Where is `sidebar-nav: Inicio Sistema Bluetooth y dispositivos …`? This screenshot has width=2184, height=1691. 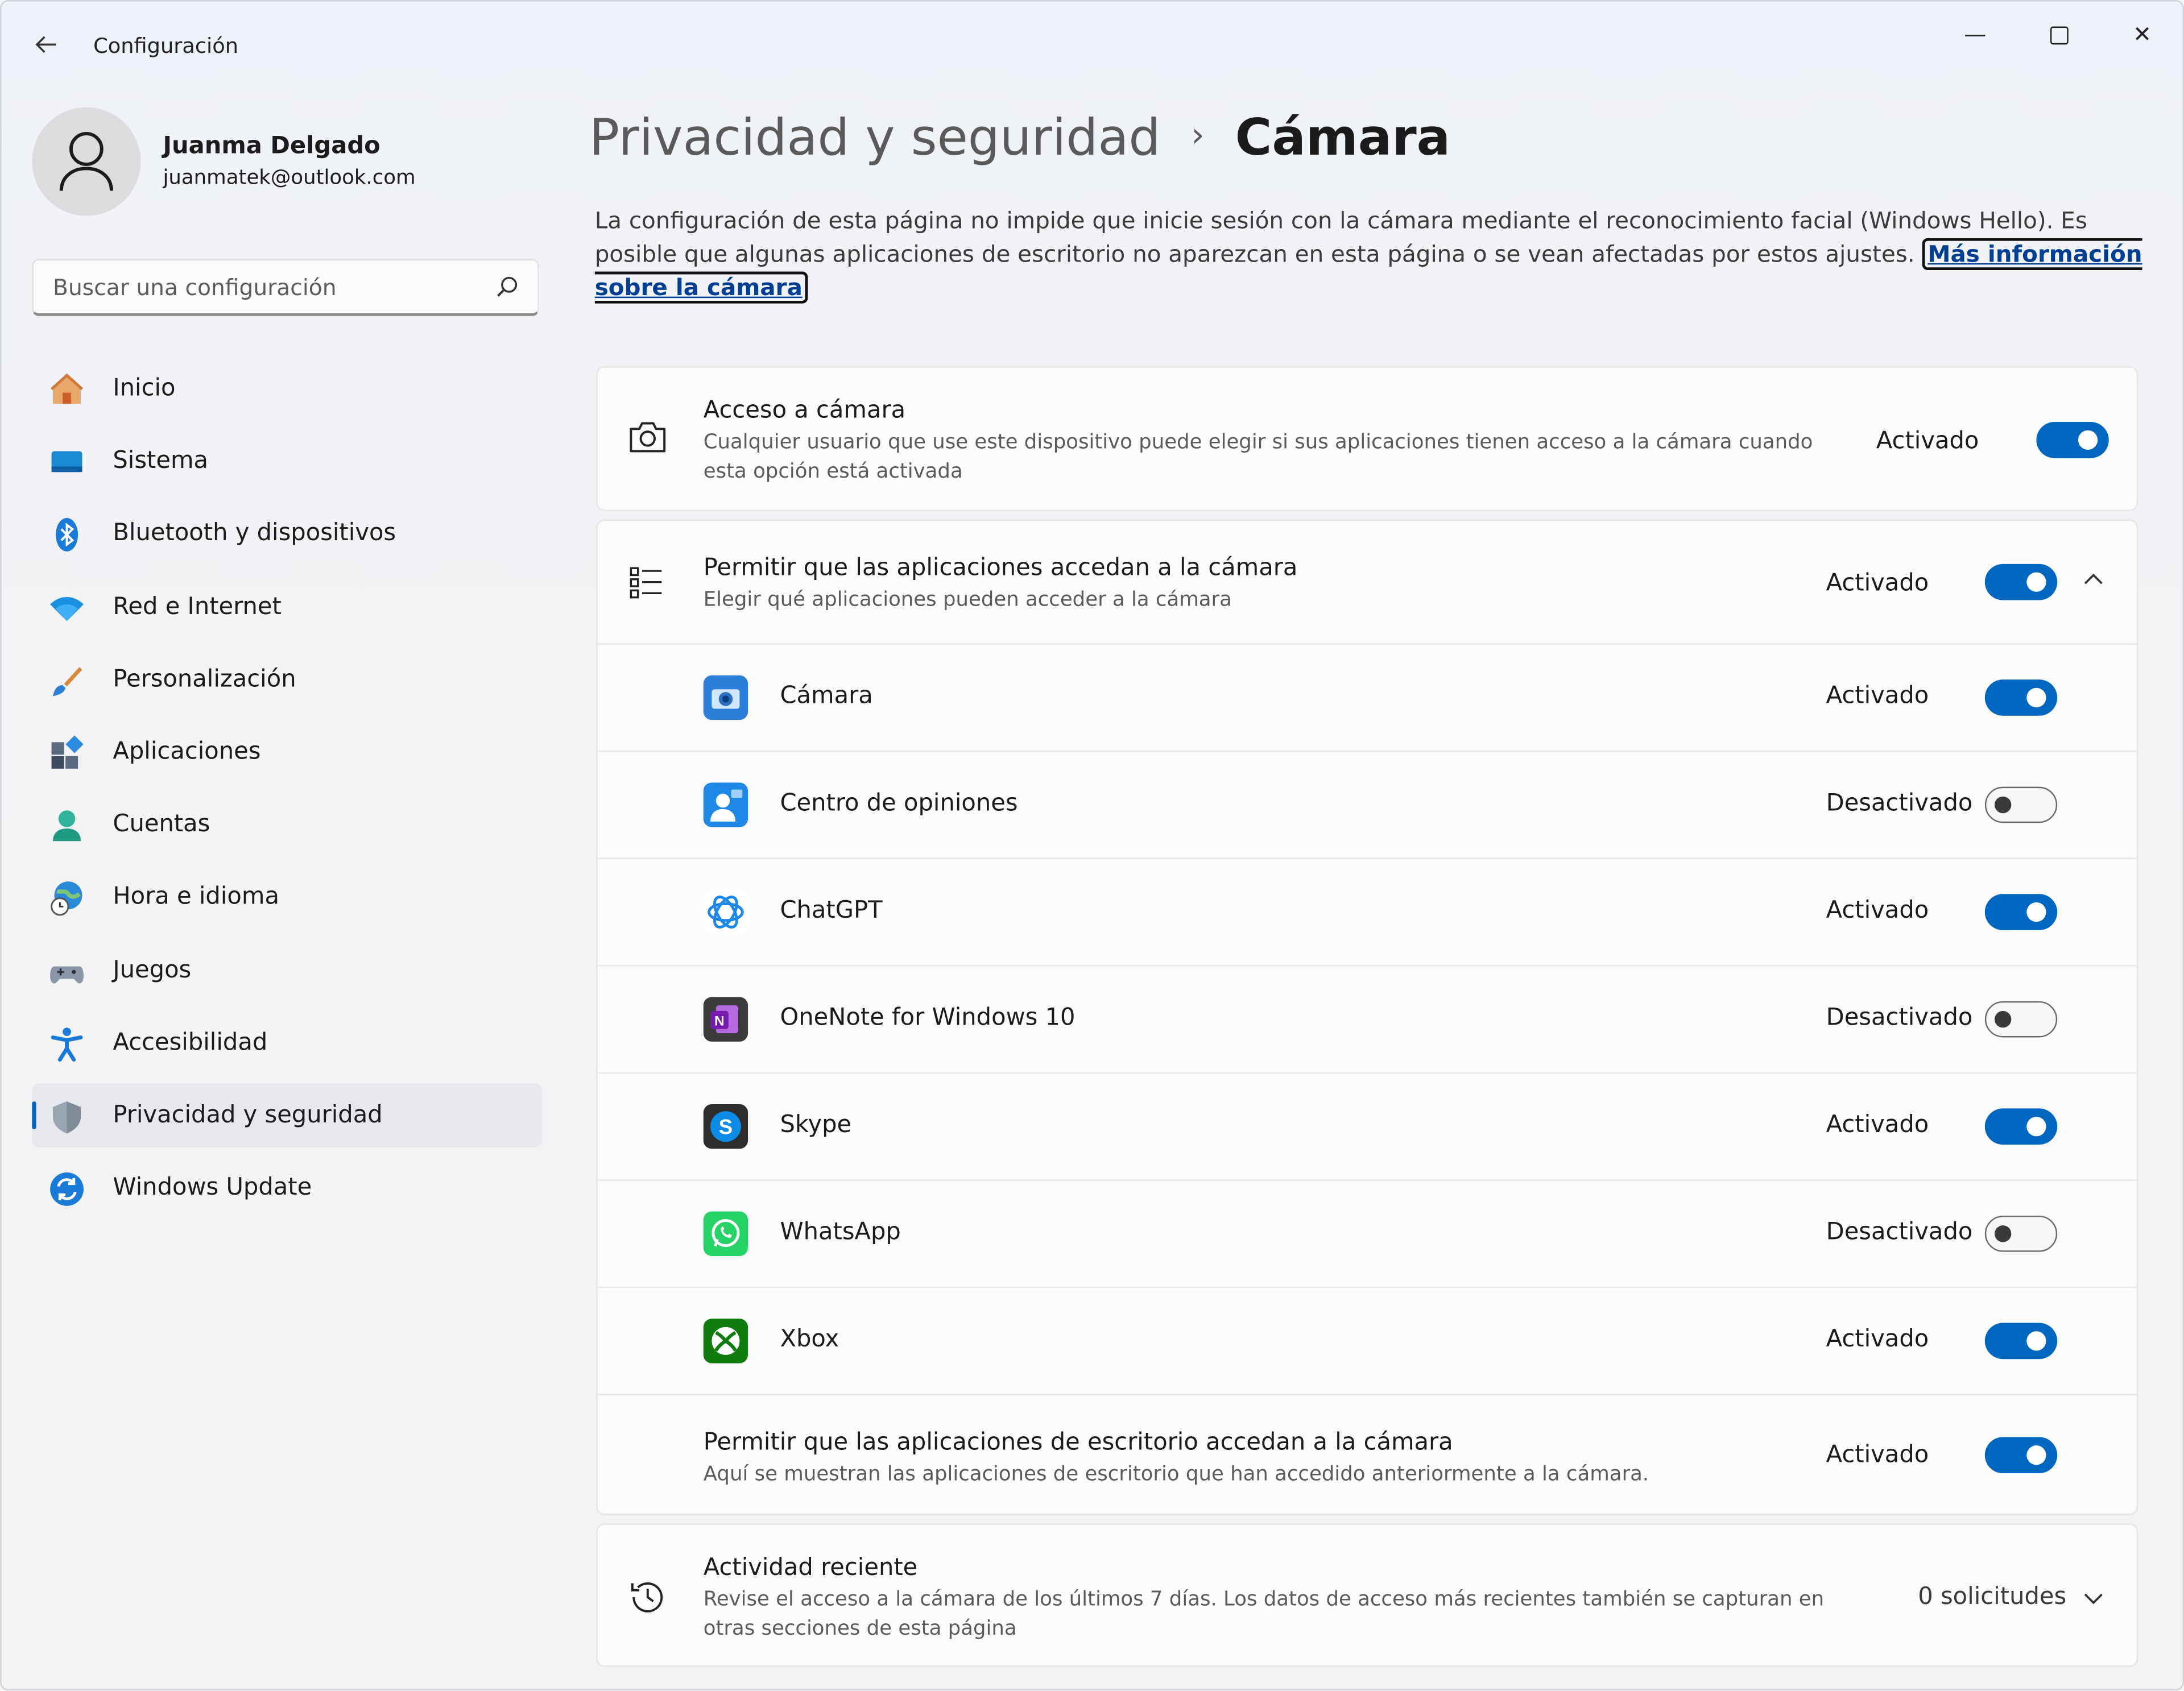 sidebar-nav: Inicio Sistema Bluetooth y dispositivos … is located at coordinates (287, 793).